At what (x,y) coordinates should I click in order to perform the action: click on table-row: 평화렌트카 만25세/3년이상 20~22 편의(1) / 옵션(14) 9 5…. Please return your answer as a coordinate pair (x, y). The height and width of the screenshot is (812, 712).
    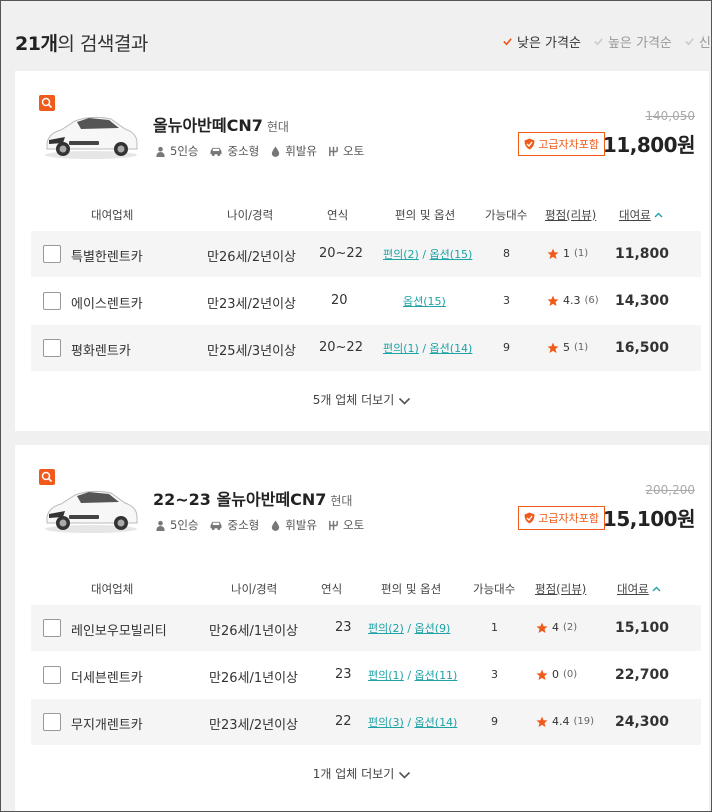
    Looking at the image, I should click on (366, 348).